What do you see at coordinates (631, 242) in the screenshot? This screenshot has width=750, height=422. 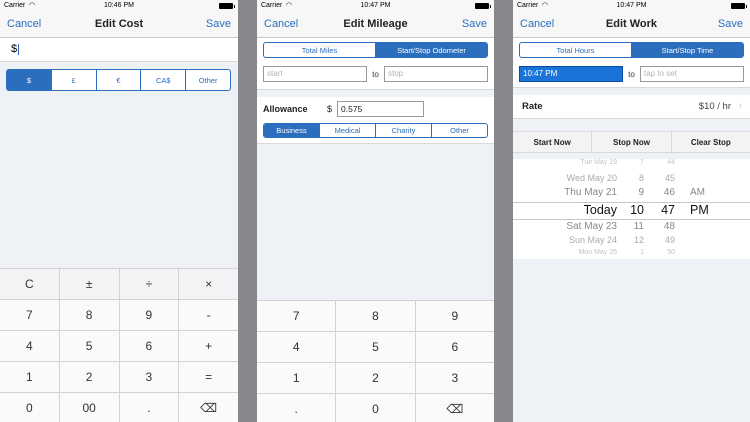 I see `picker-row: Sun May 24 12 49` at bounding box center [631, 242].